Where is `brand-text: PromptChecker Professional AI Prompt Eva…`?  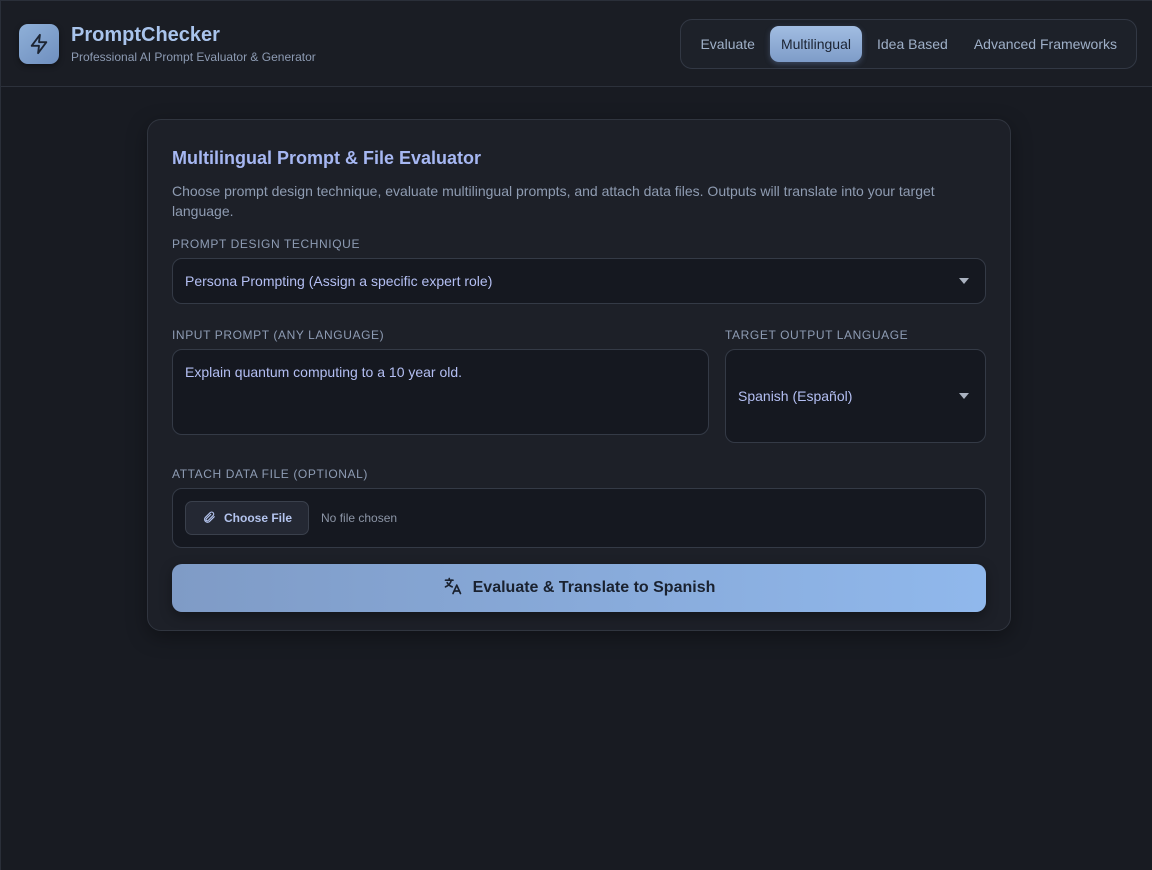 brand-text: PromptChecker Professional AI Prompt Eva… is located at coordinates (193, 44).